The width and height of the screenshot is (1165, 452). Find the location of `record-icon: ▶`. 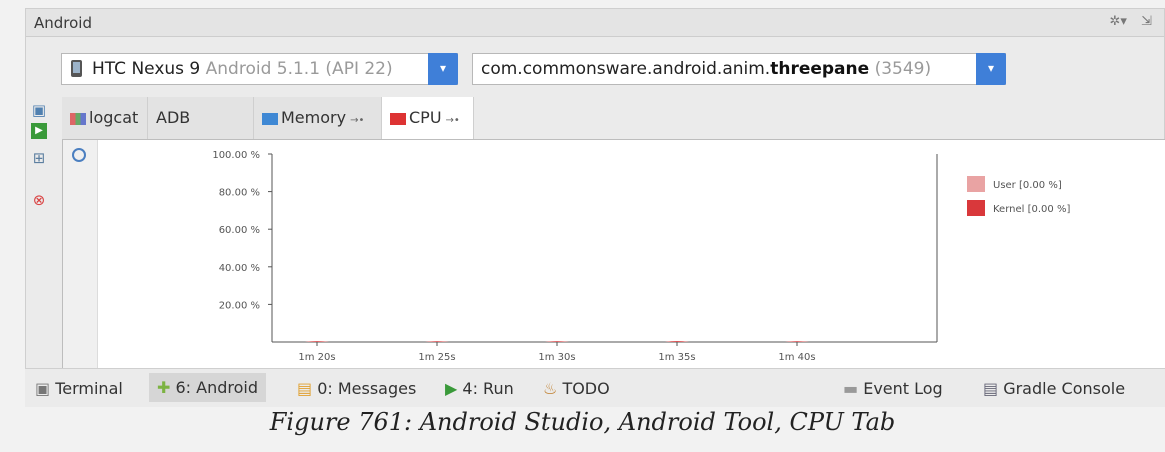

record-icon: ▶ is located at coordinates (39, 131).